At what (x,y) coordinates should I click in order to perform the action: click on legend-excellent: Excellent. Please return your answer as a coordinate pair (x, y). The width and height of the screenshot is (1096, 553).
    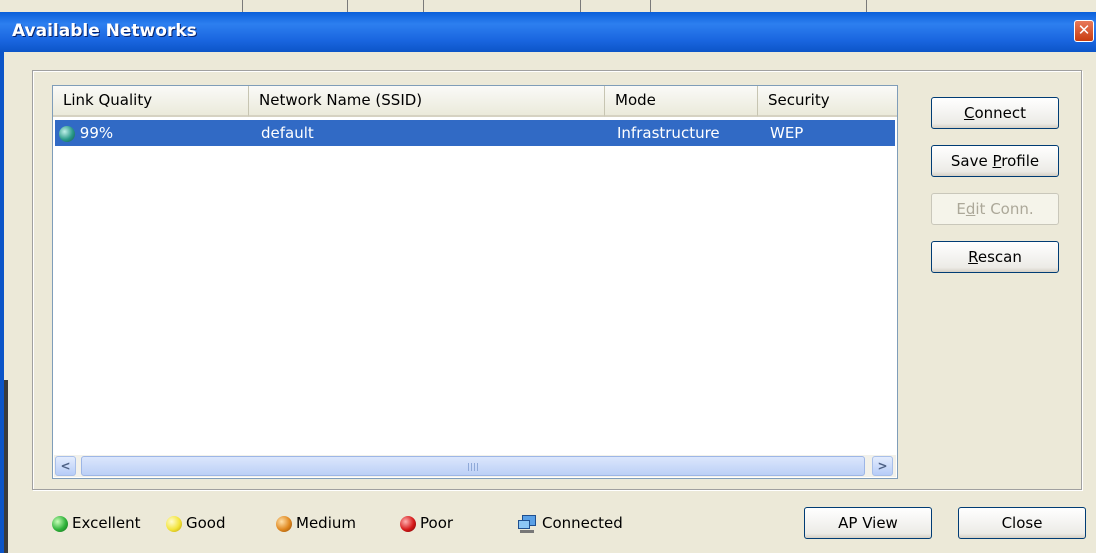
    Looking at the image, I should click on (96, 526).